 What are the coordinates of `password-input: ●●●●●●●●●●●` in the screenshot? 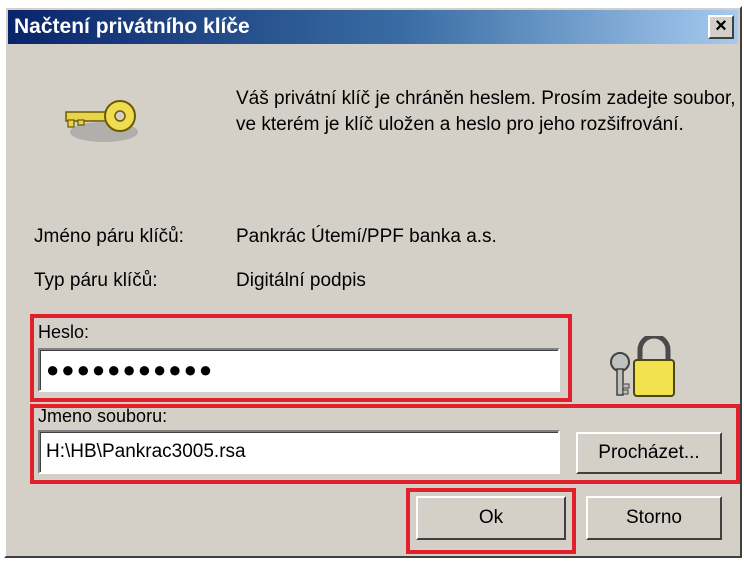 It's located at (299, 370).